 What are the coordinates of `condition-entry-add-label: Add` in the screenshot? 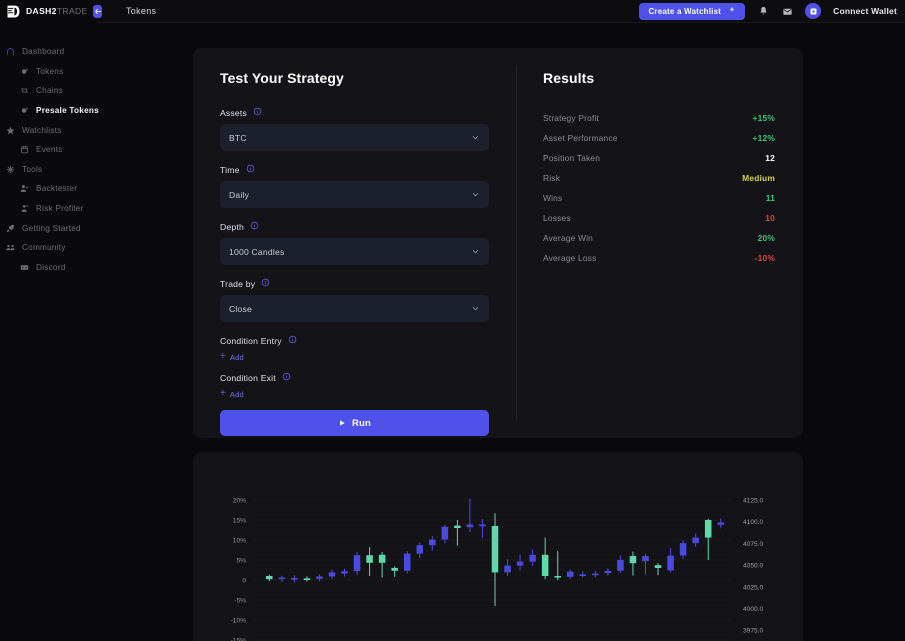 It's located at (236, 357).